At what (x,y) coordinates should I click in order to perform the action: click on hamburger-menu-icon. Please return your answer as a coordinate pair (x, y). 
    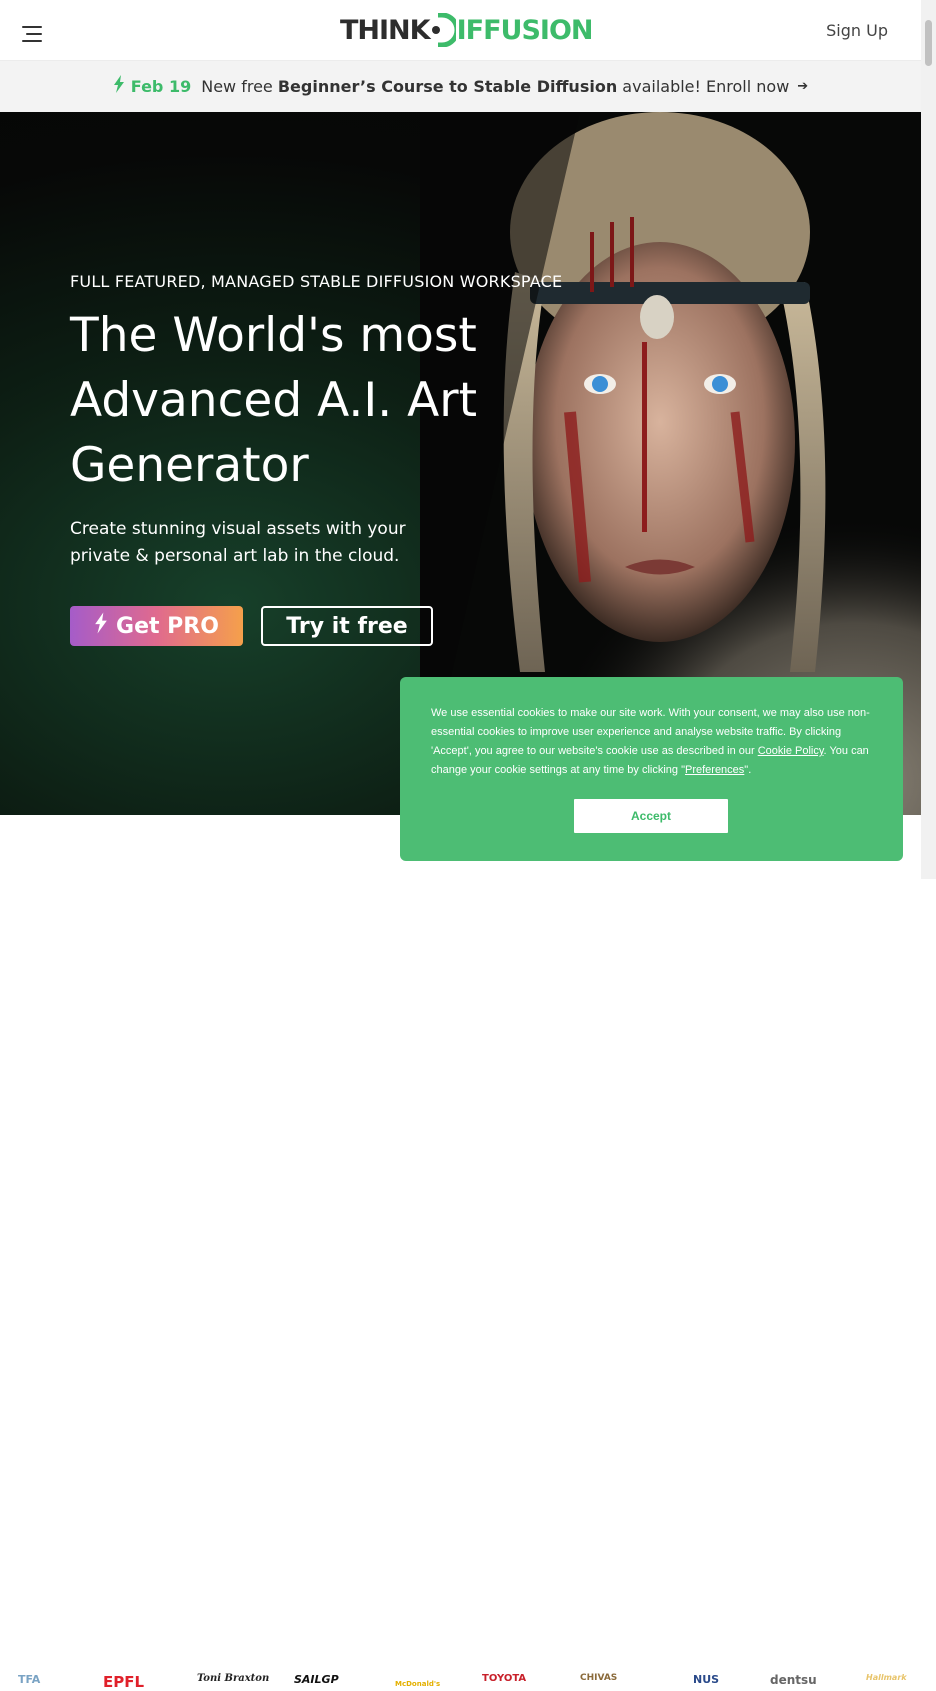
    Looking at the image, I should click on (32, 34).